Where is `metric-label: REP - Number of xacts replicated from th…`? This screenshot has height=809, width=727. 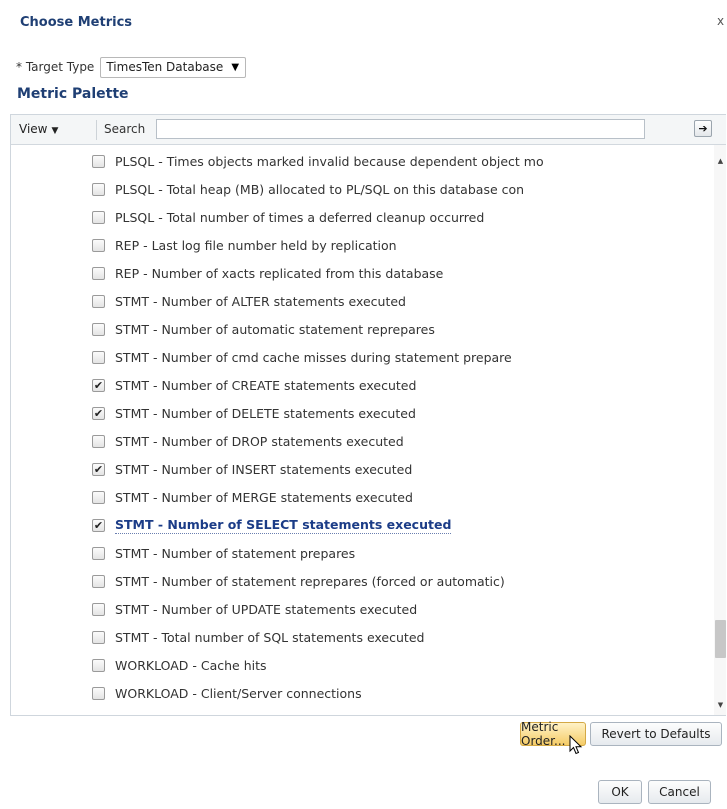 metric-label: REP - Number of xacts replicated from th… is located at coordinates (279, 273).